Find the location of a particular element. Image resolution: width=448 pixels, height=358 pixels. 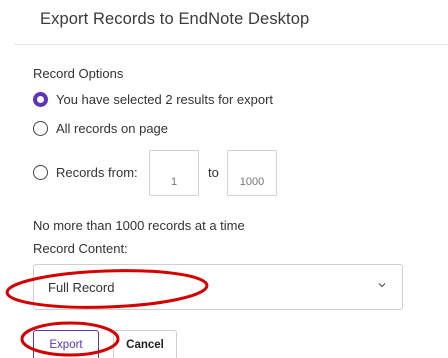

dialog-title: Export Records to EndNote Desktop is located at coordinates (175, 19).